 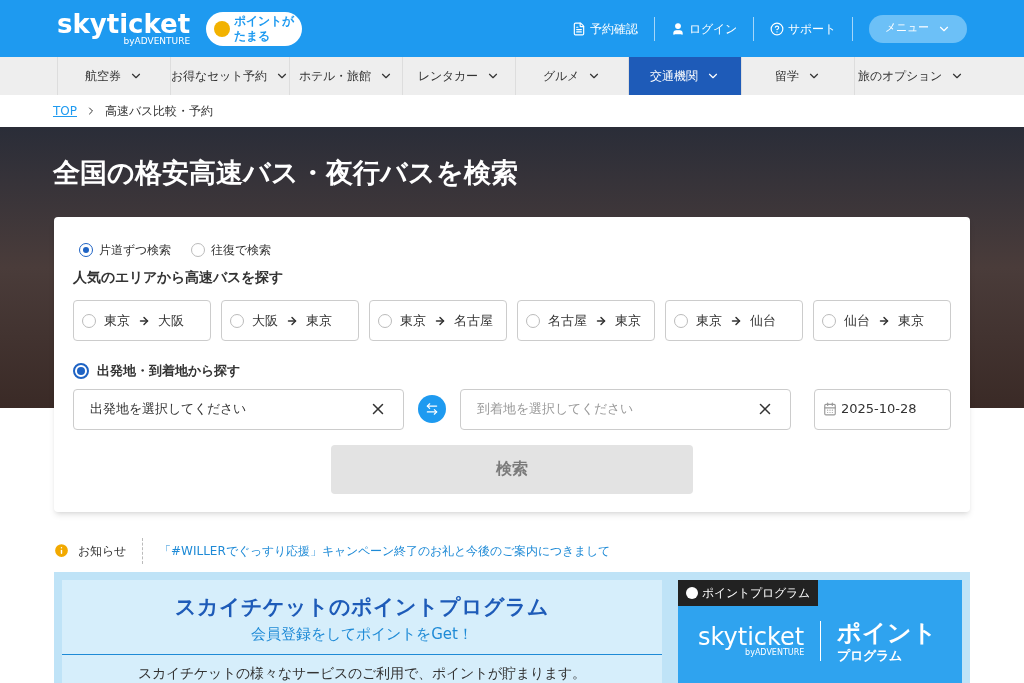 I want to click on route-option: 東京 大阪, so click(x=142, y=320).